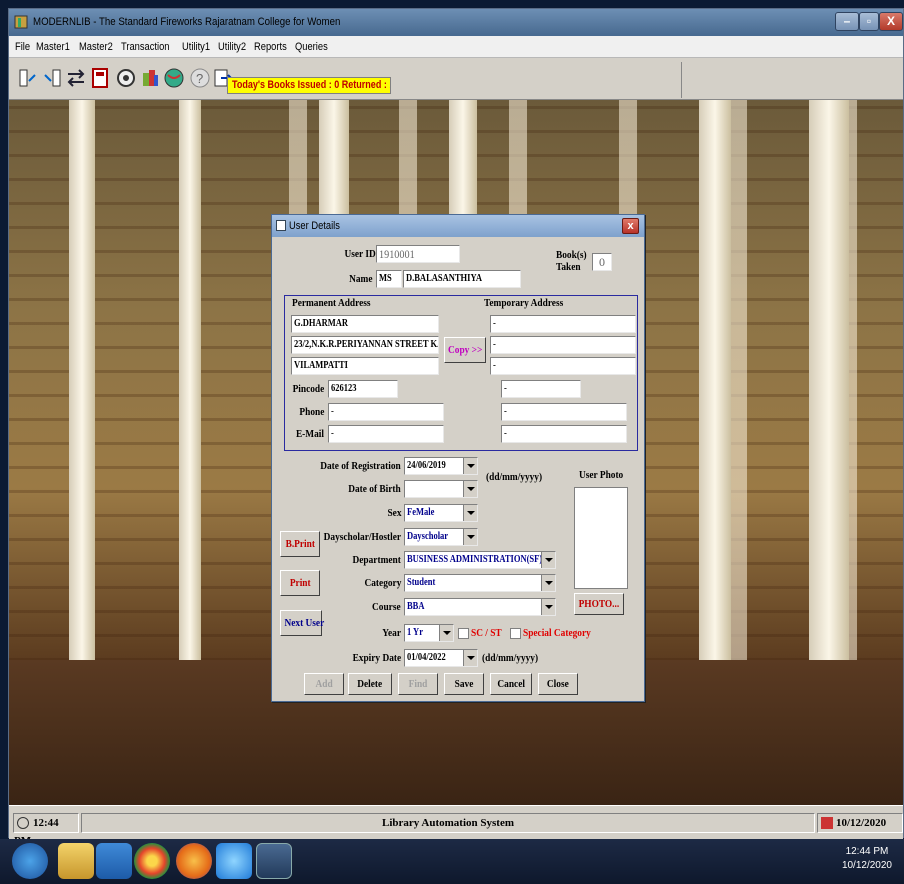 The height and width of the screenshot is (884, 904). What do you see at coordinates (386, 434) in the screenshot?
I see `email-field: -` at bounding box center [386, 434].